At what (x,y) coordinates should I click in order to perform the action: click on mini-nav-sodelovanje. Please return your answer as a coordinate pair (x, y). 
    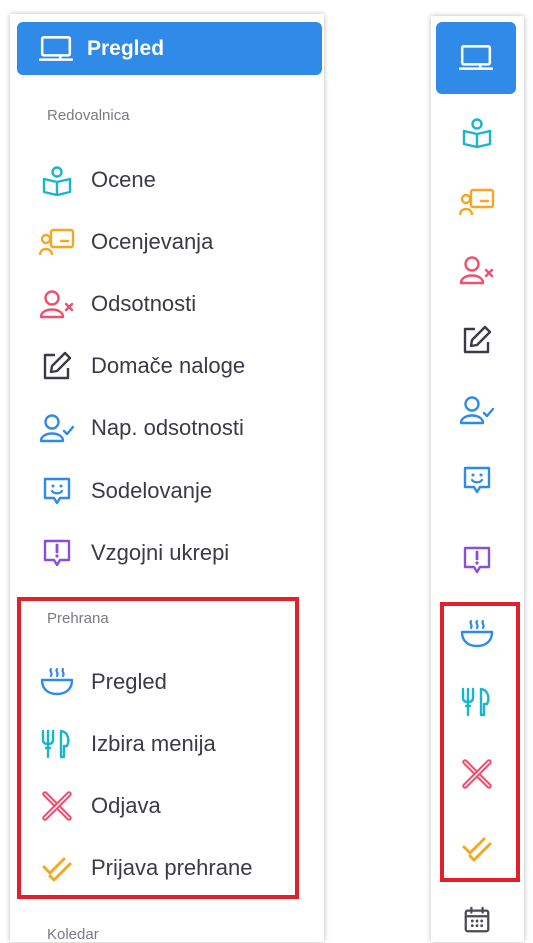
    Looking at the image, I should click on (477, 480).